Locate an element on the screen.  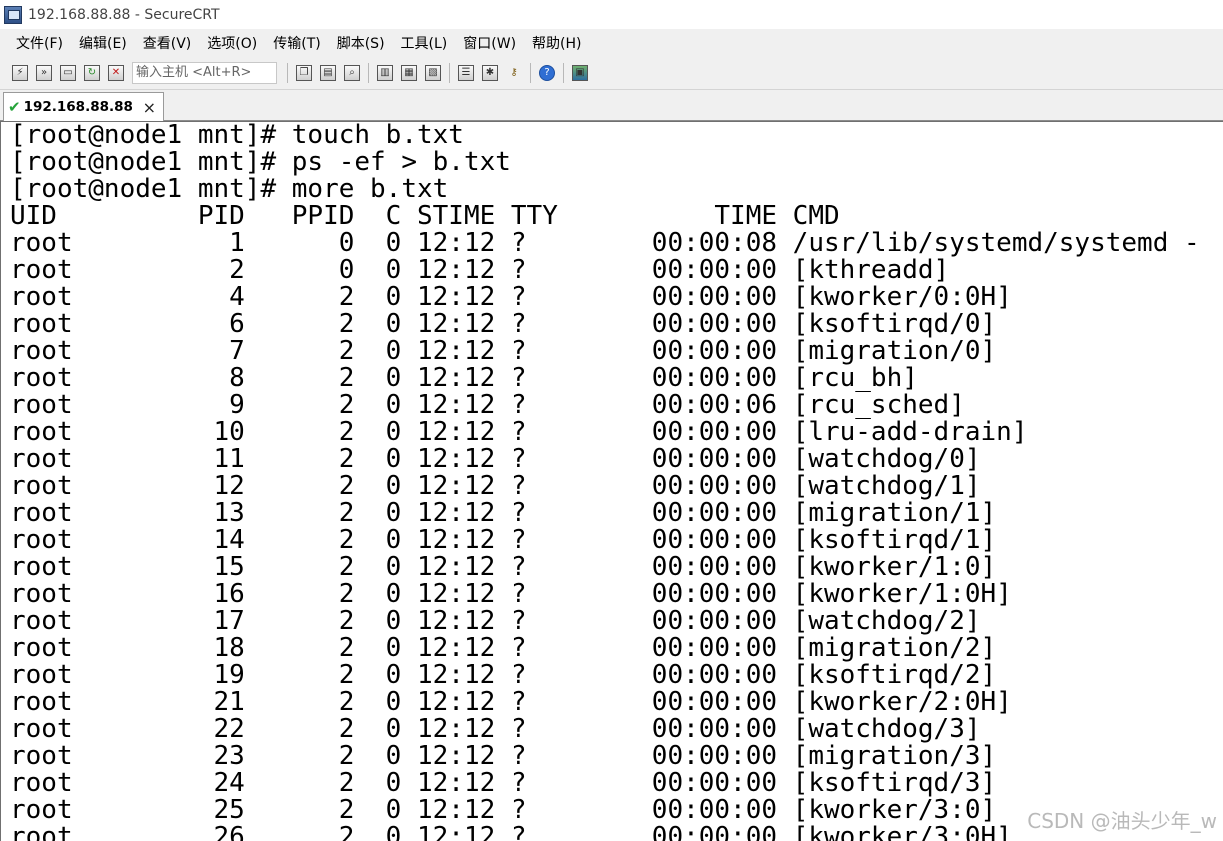
keymap-icon: ⚷ is located at coordinates (514, 73).